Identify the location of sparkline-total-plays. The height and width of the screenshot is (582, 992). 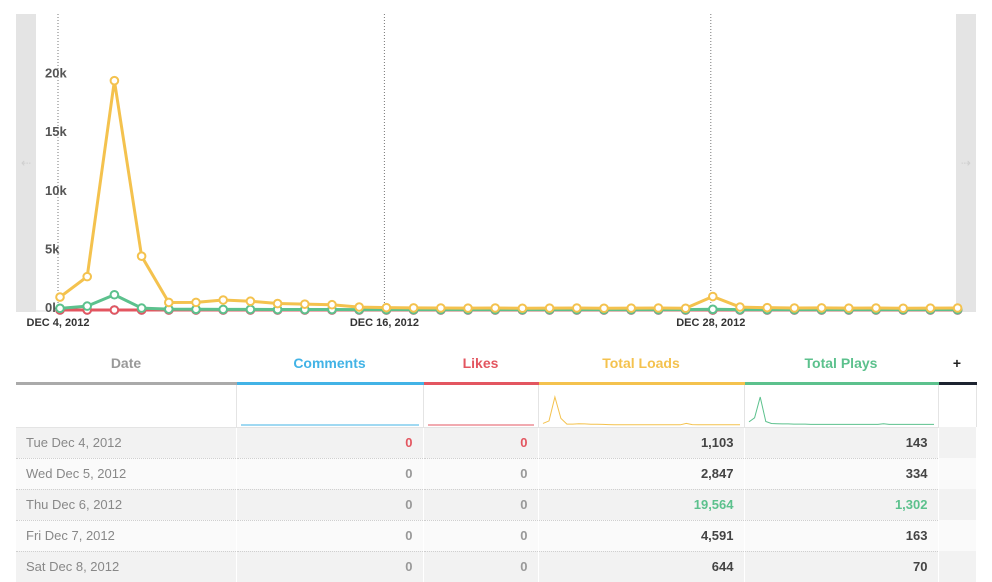
(841, 410).